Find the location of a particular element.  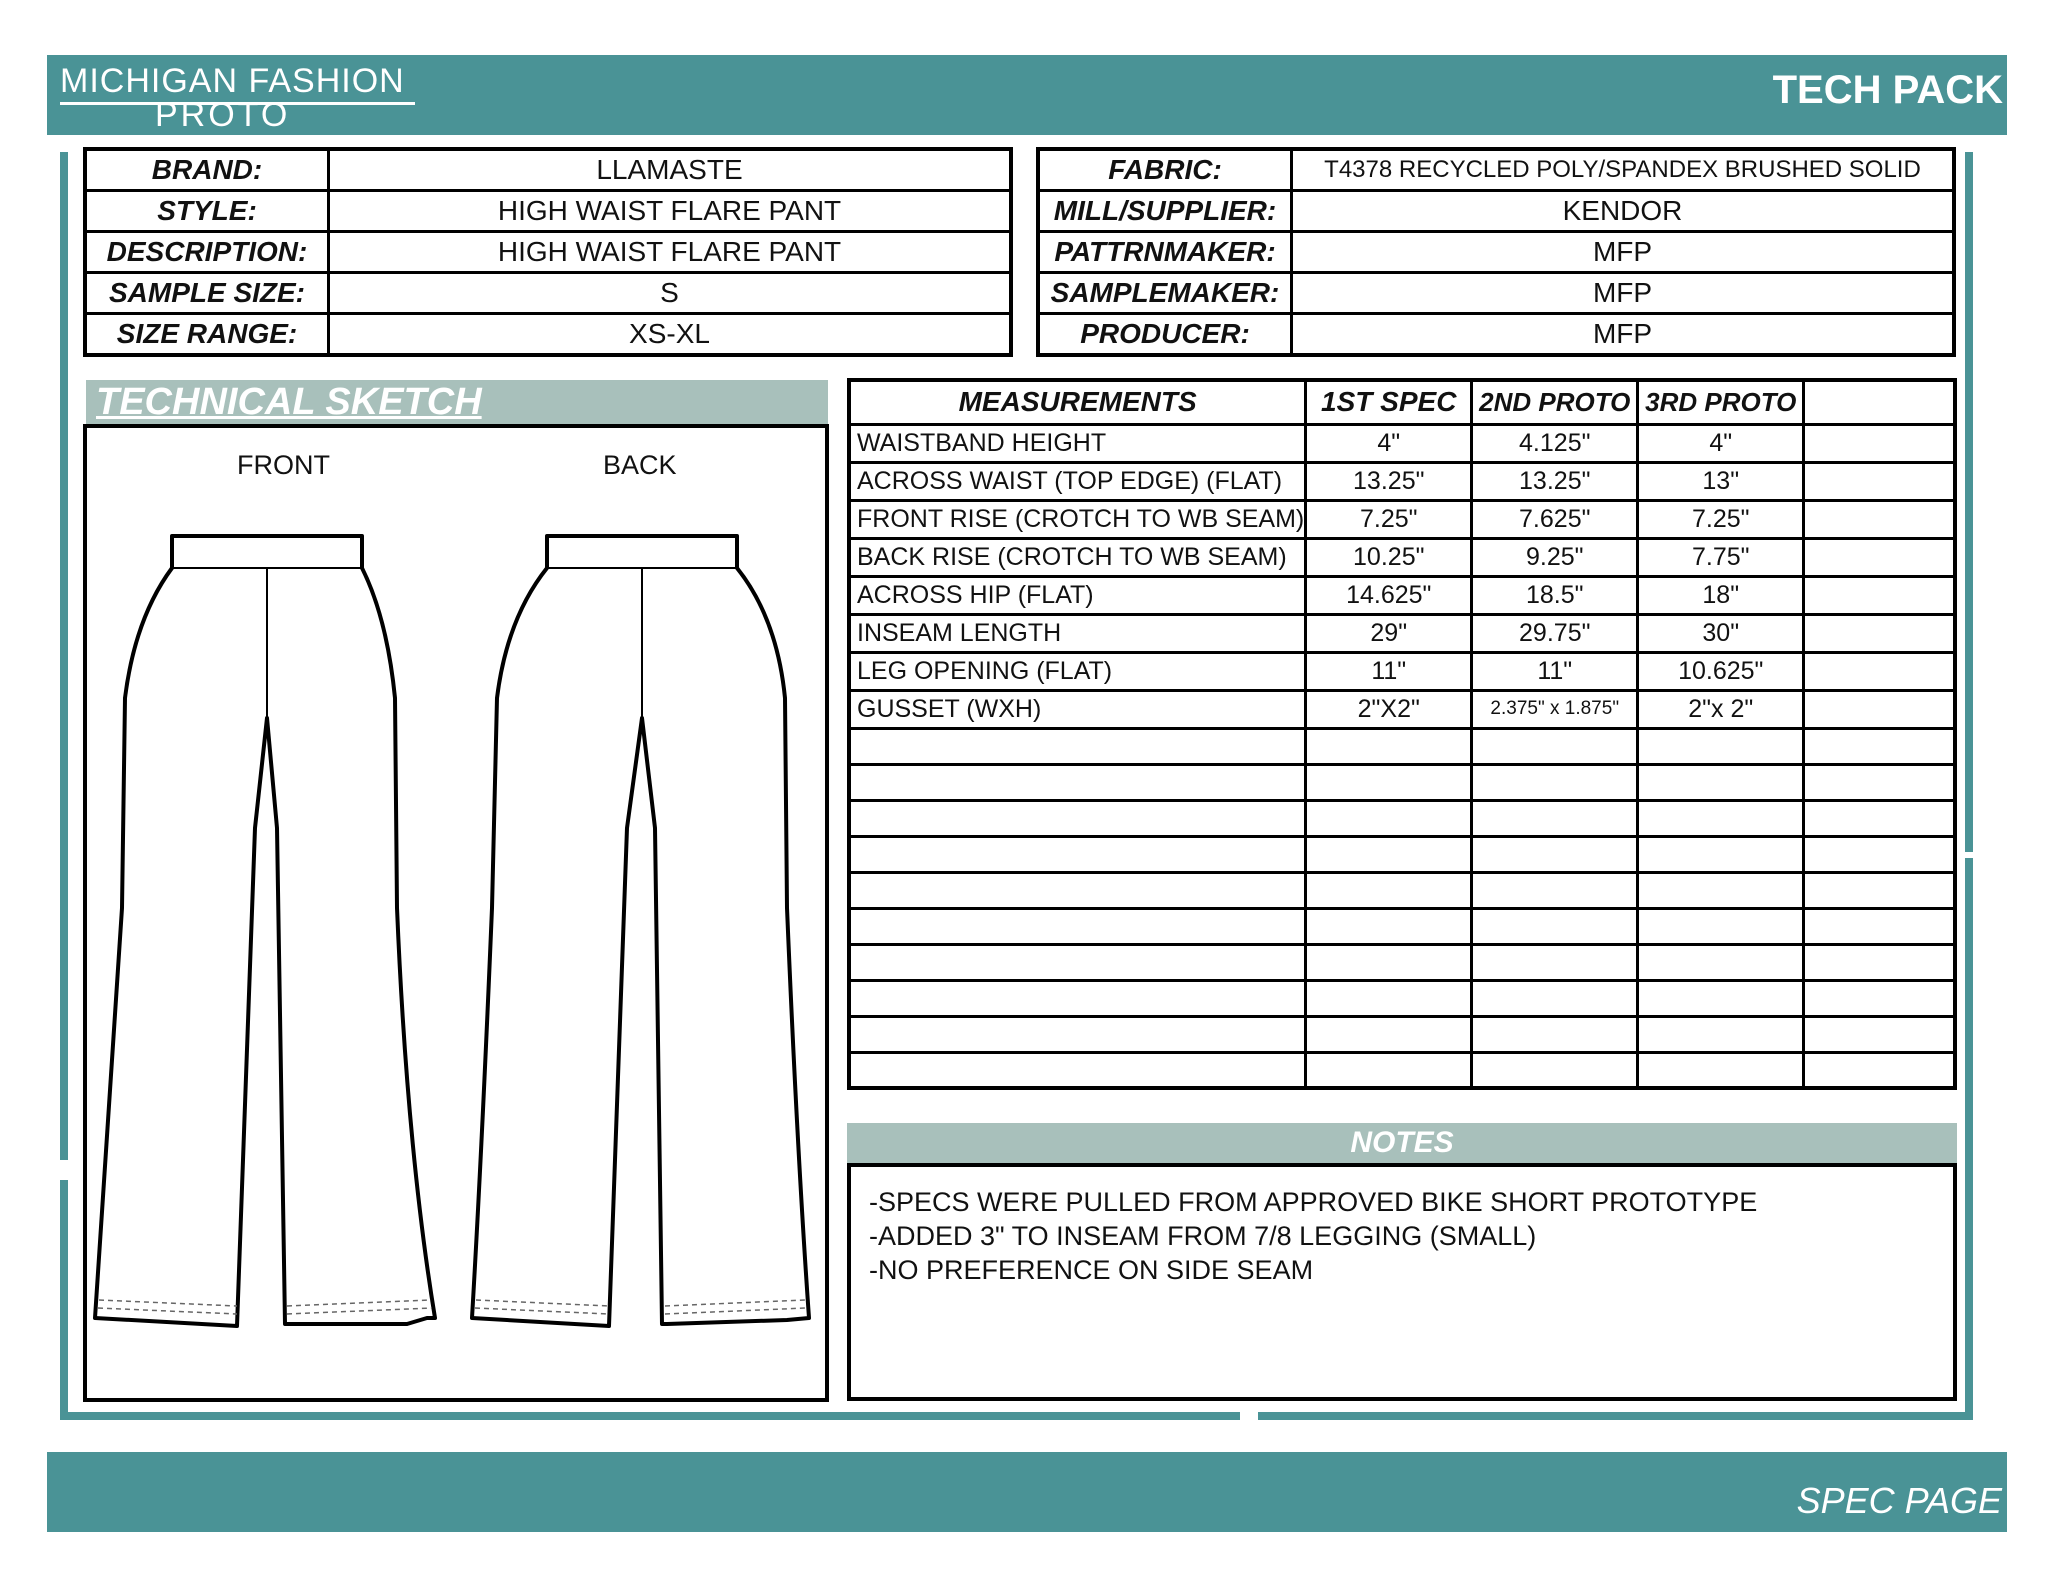

info-label: MILL/SUPPLIER: is located at coordinates (1164, 211).